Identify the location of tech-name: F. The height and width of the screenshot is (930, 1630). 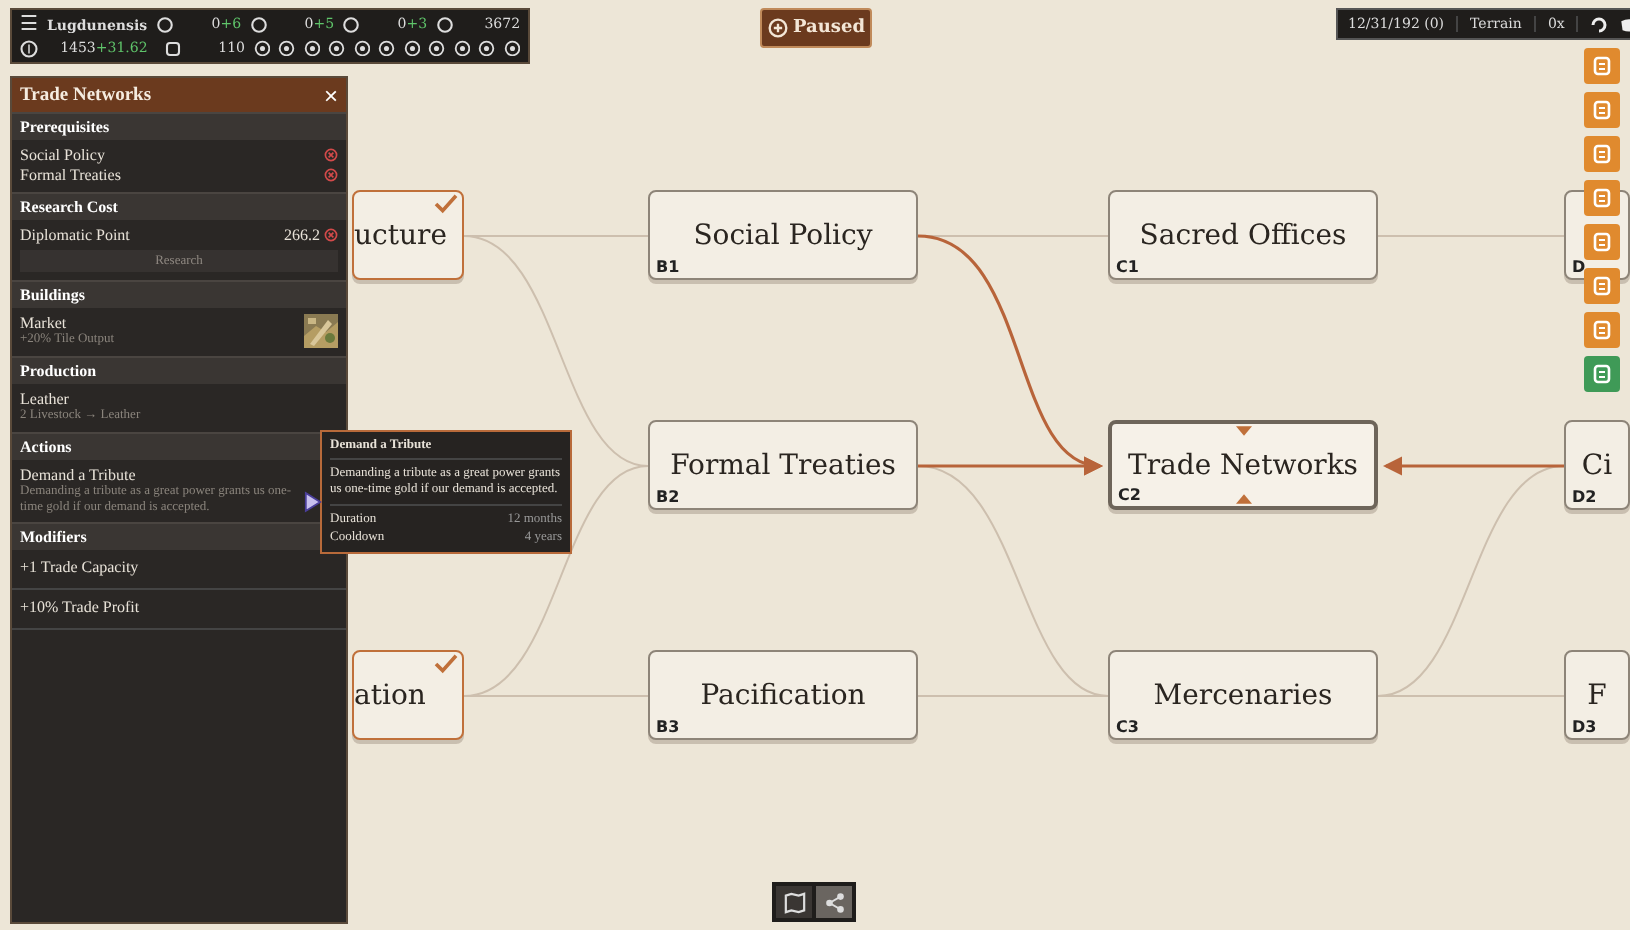
(1597, 695).